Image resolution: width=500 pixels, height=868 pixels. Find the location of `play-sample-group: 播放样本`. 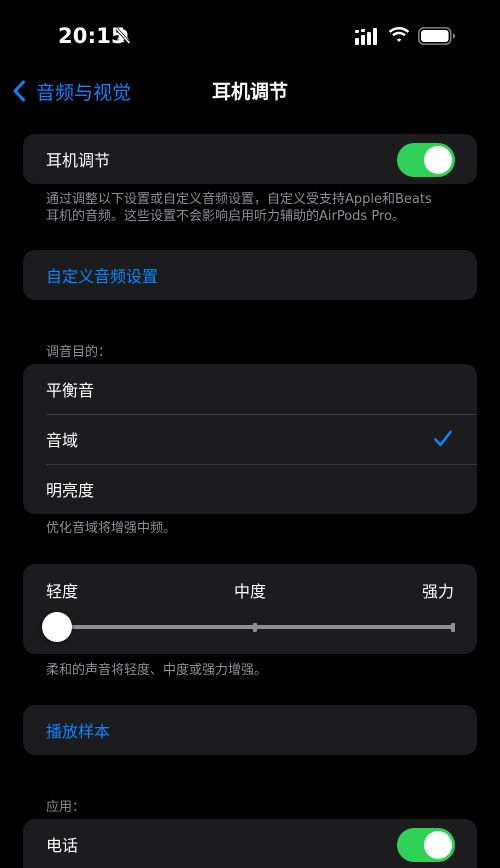

play-sample-group: 播放样本 is located at coordinates (250, 730).